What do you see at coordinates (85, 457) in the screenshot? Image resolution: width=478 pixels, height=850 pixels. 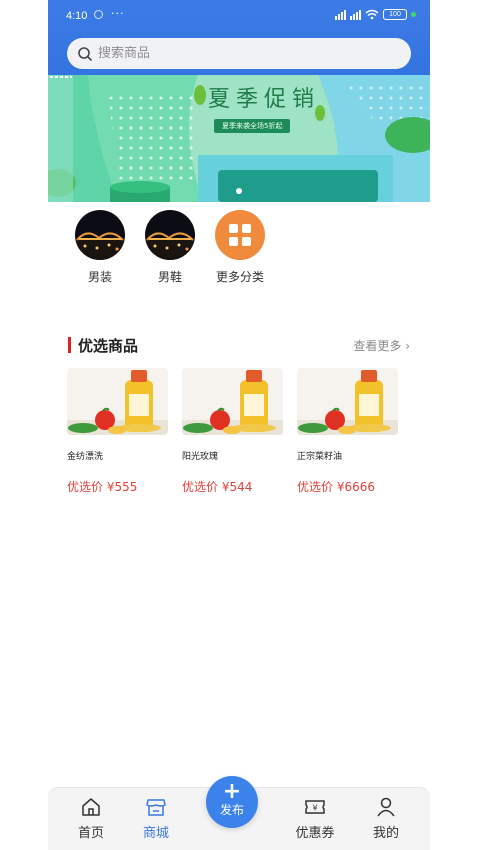 I see `product-name: 金纺漂洗` at bounding box center [85, 457].